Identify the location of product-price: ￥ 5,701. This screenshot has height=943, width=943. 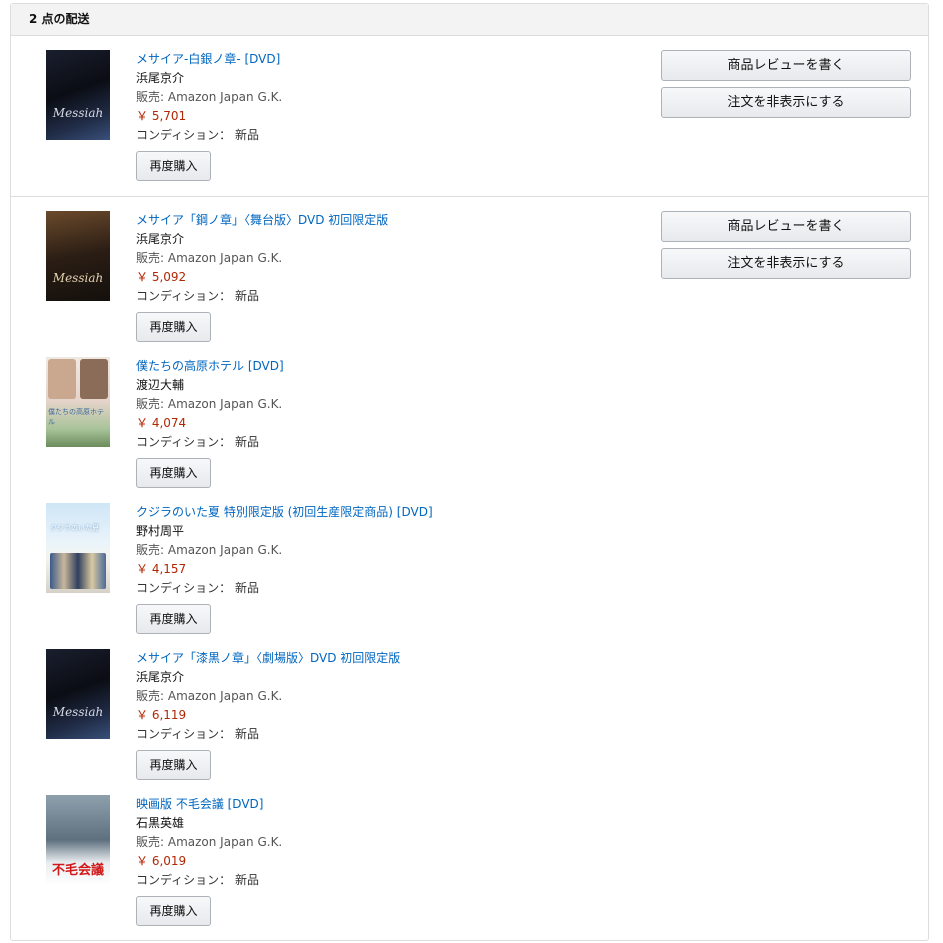
(161, 116).